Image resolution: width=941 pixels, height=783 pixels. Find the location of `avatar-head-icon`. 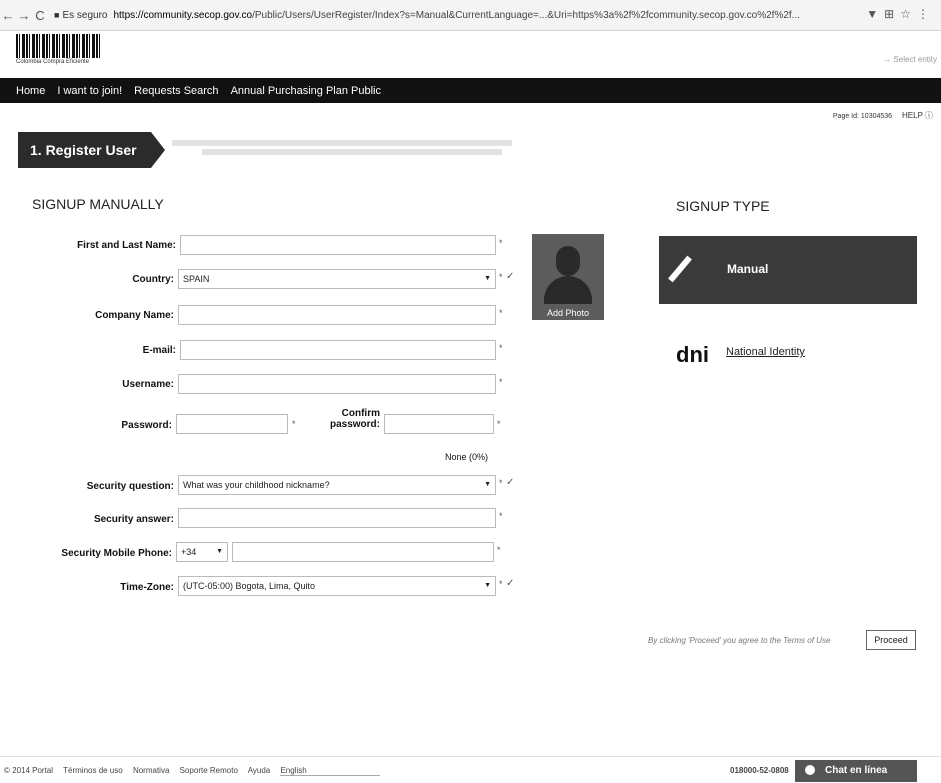

avatar-head-icon is located at coordinates (568, 261).